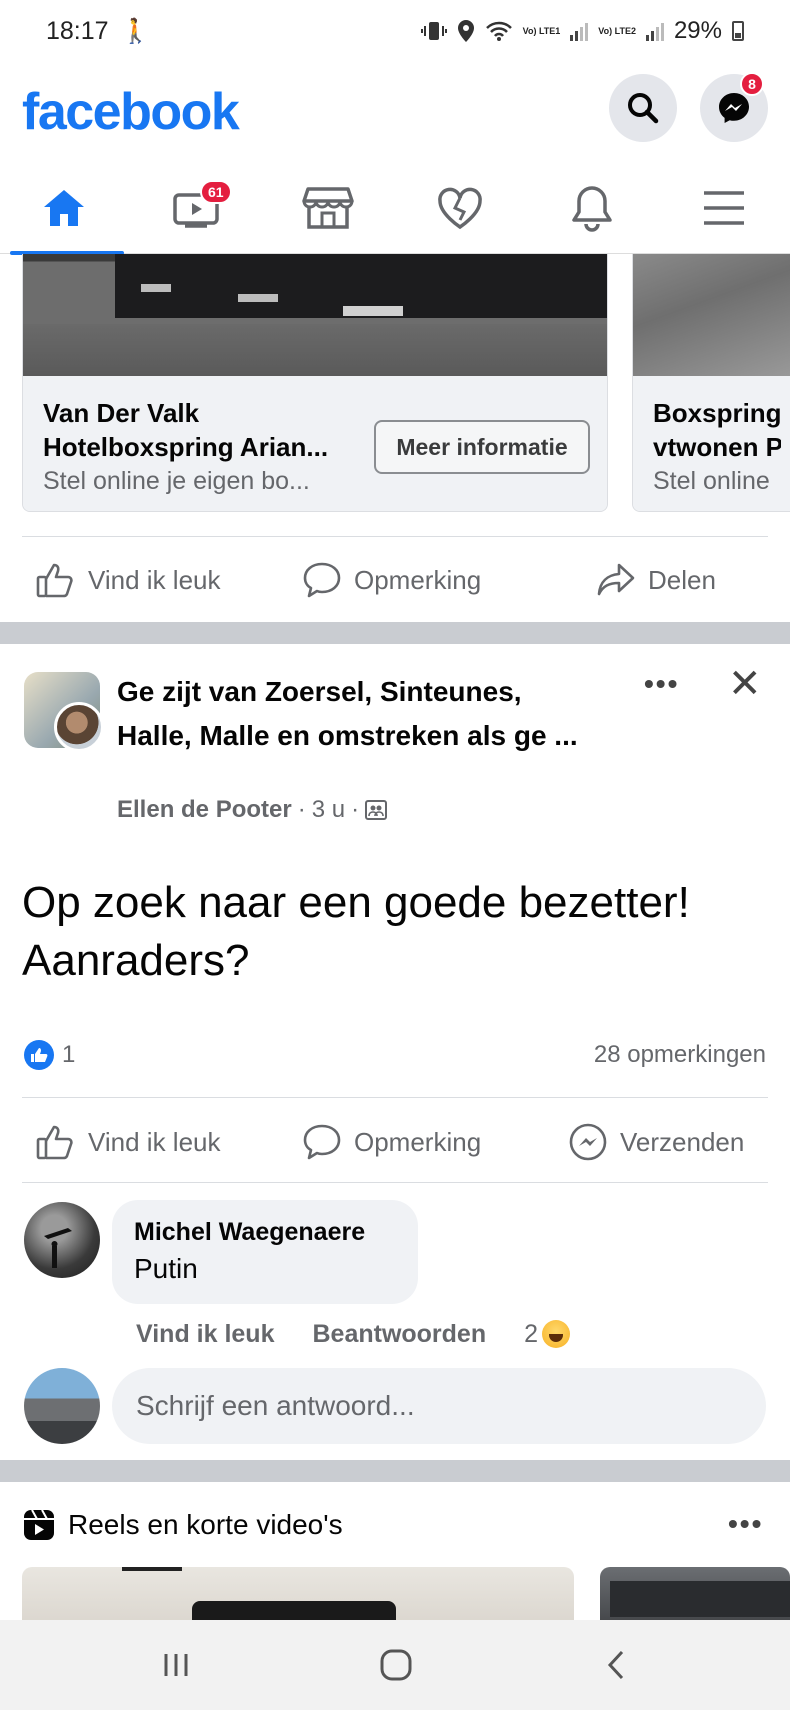  What do you see at coordinates (465, 31) in the screenshot?
I see `location-icon` at bounding box center [465, 31].